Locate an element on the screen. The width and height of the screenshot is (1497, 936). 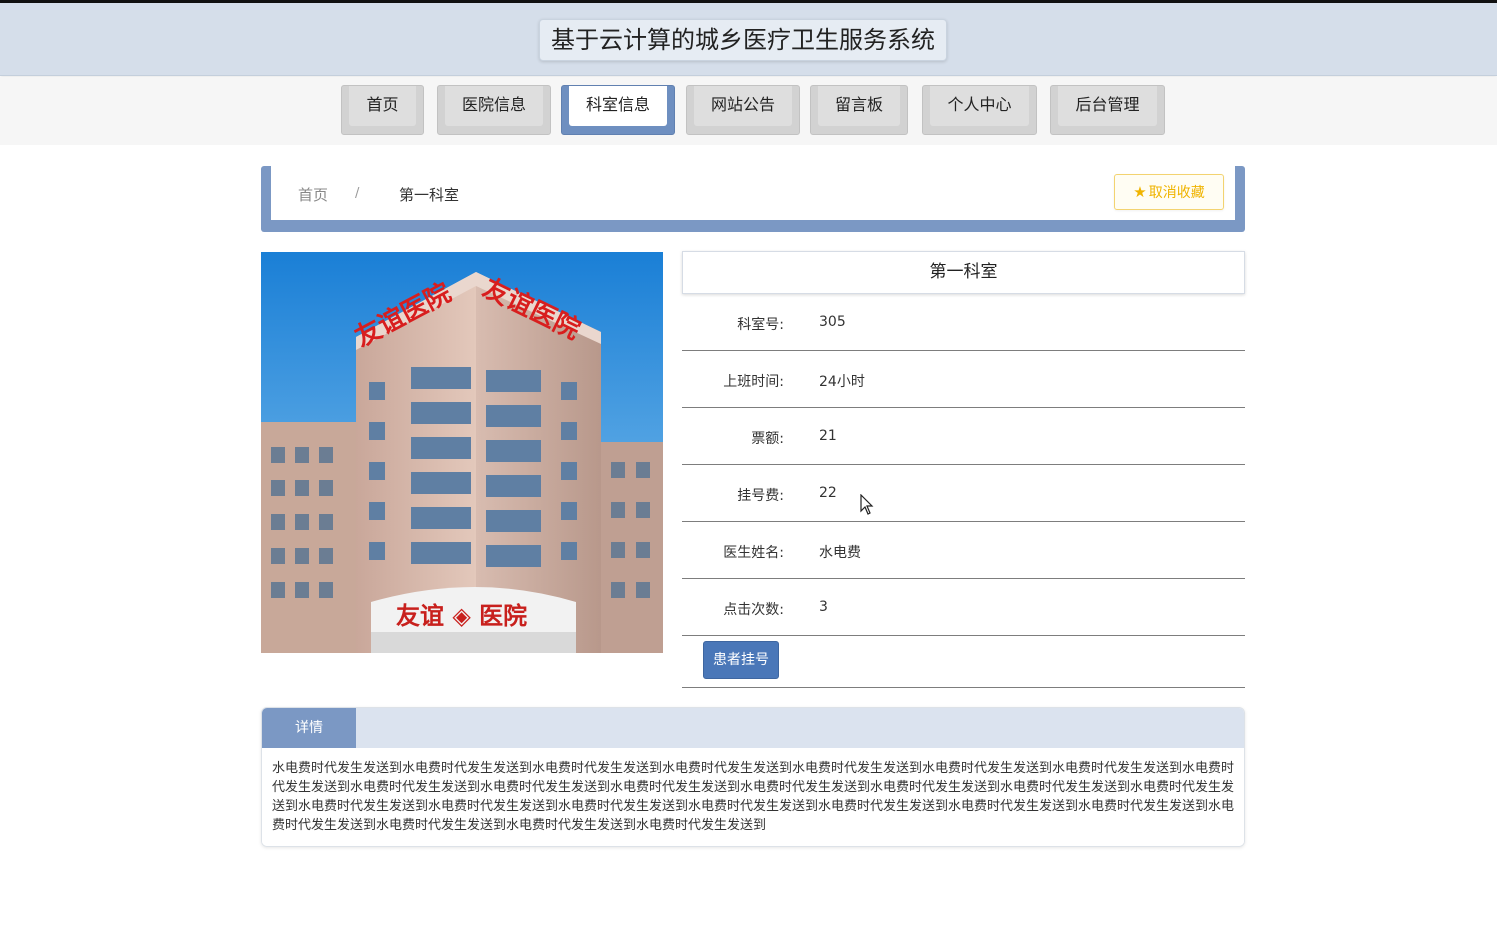
tab-detail: 详情 is located at coordinates (309, 728).